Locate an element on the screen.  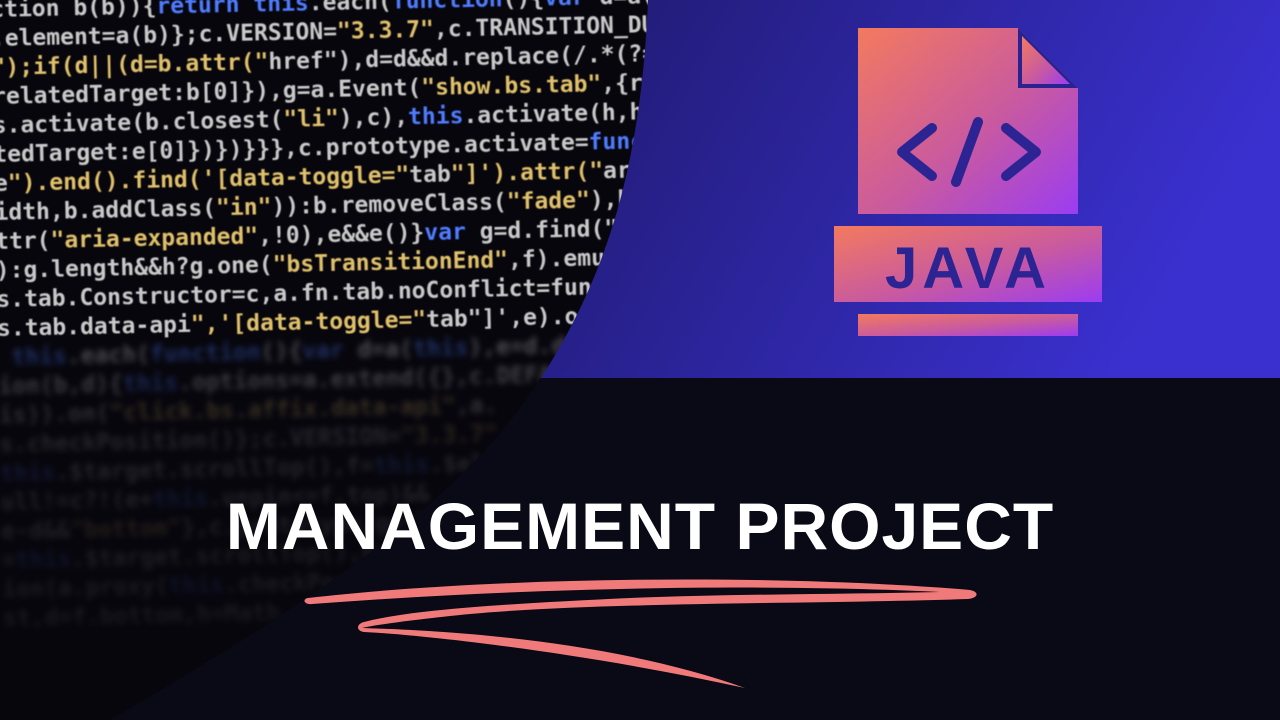
java-label: JAVA is located at coordinates (968, 268).